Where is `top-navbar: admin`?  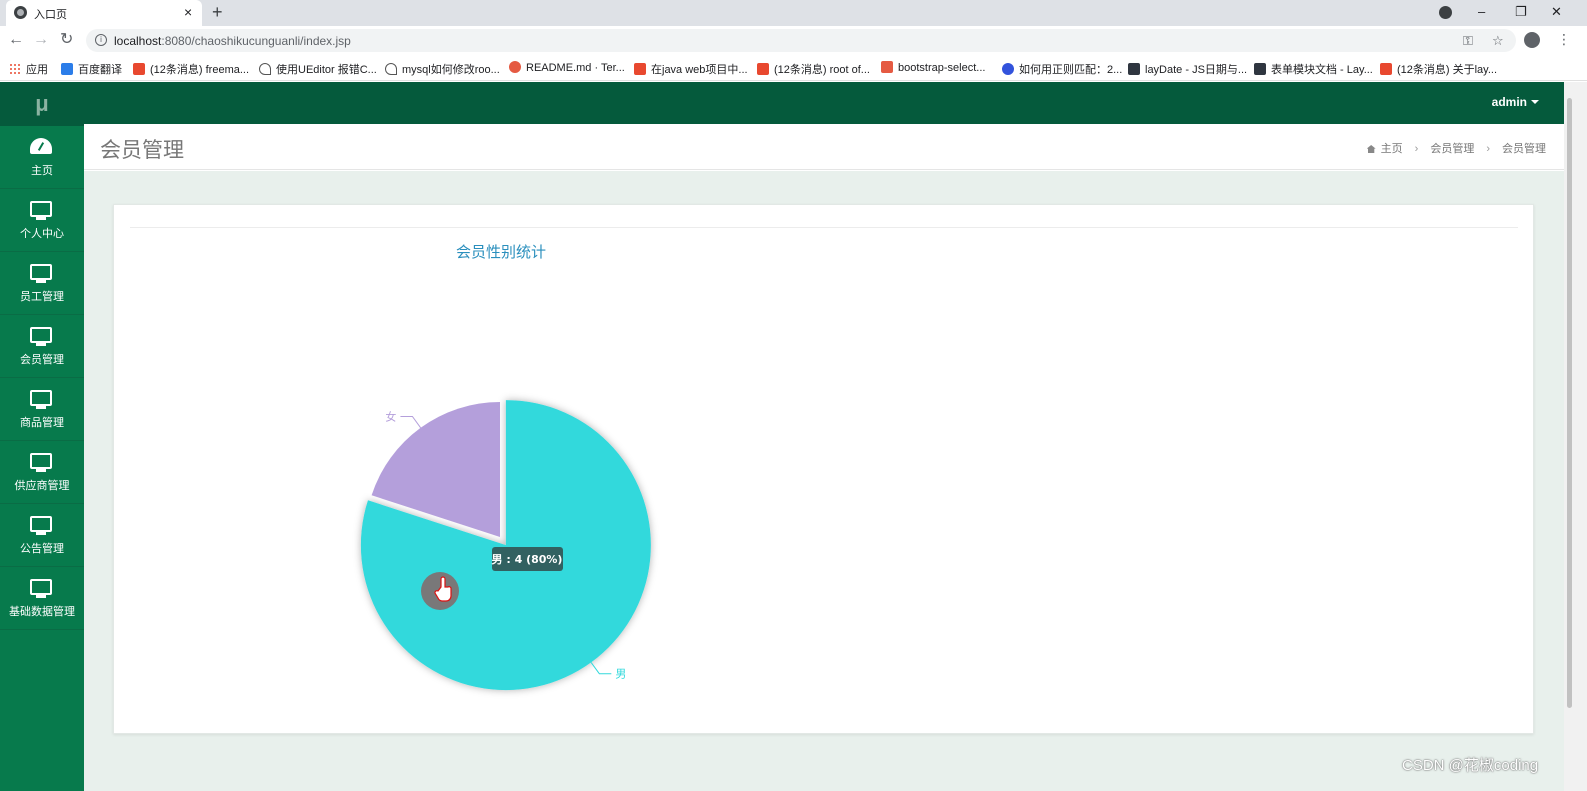 top-navbar: admin is located at coordinates (835, 103).